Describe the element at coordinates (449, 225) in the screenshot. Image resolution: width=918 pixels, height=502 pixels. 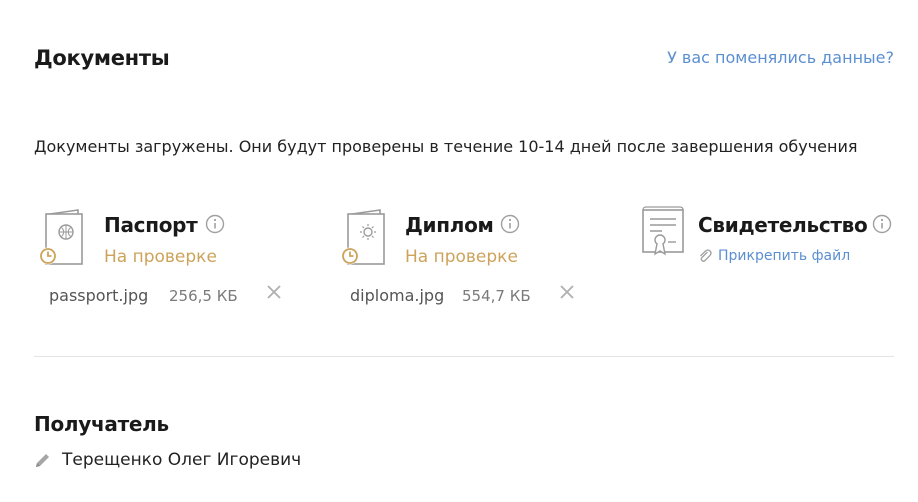
I see `document-name: Диплом` at that location.